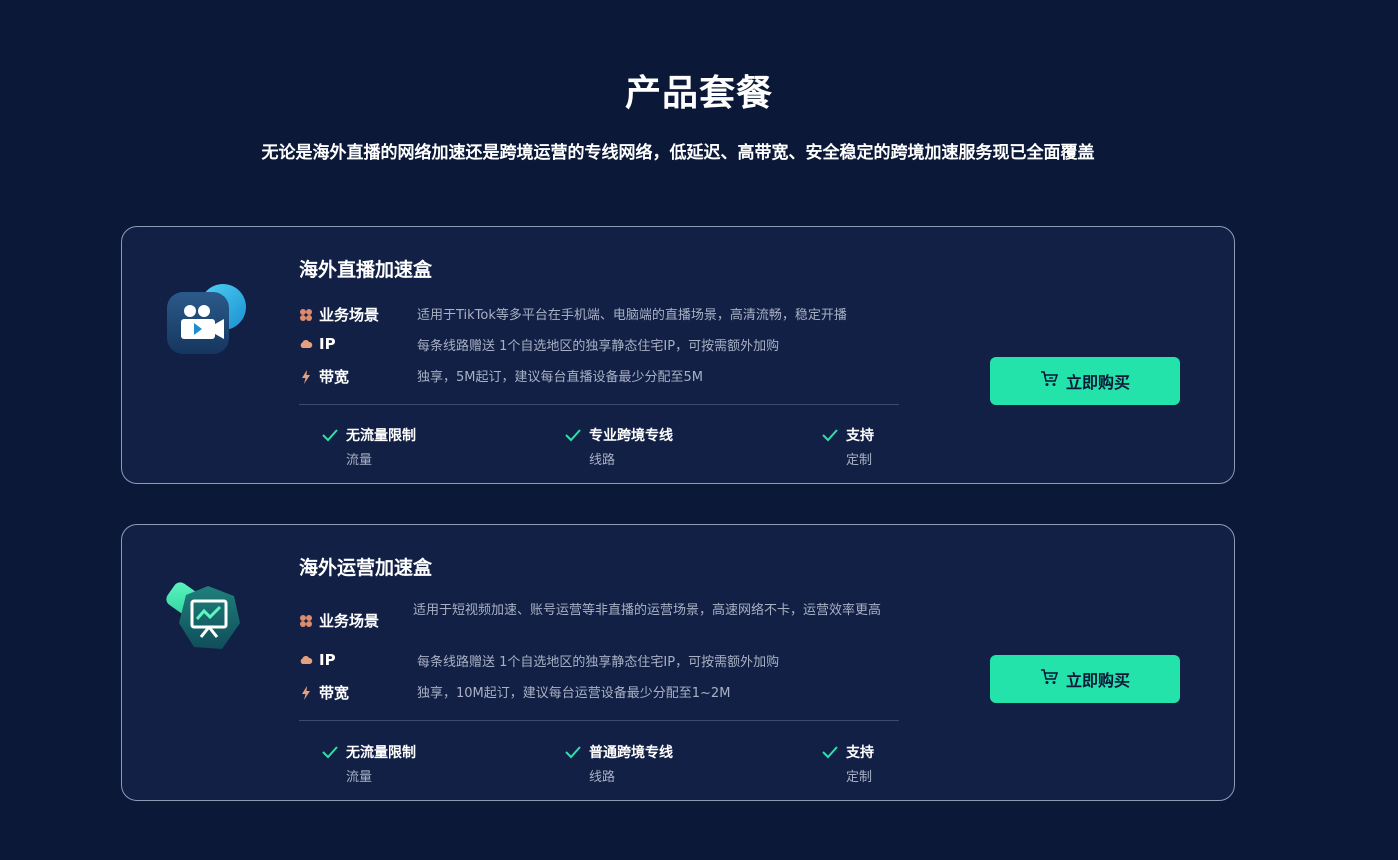 The image size is (1398, 860). Describe the element at coordinates (574, 693) in the screenshot. I see `spec-value: 独享，10M起订，建议每台运营设备最少分配至1~2M` at that location.